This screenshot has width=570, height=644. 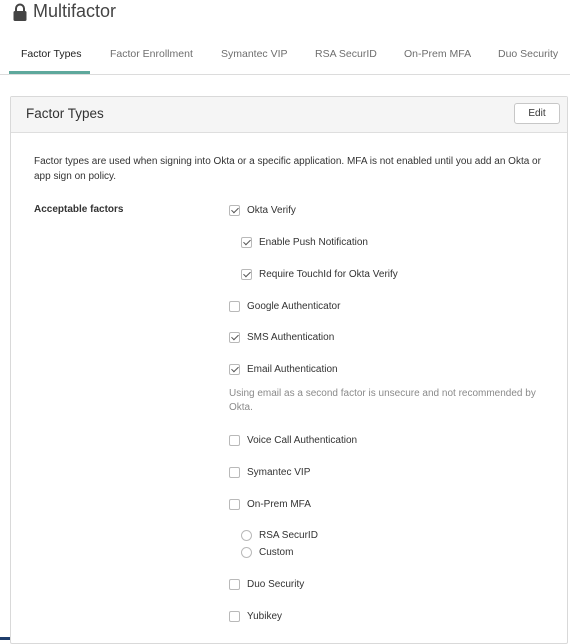 I want to click on panel-title: Factor Types, so click(x=65, y=113).